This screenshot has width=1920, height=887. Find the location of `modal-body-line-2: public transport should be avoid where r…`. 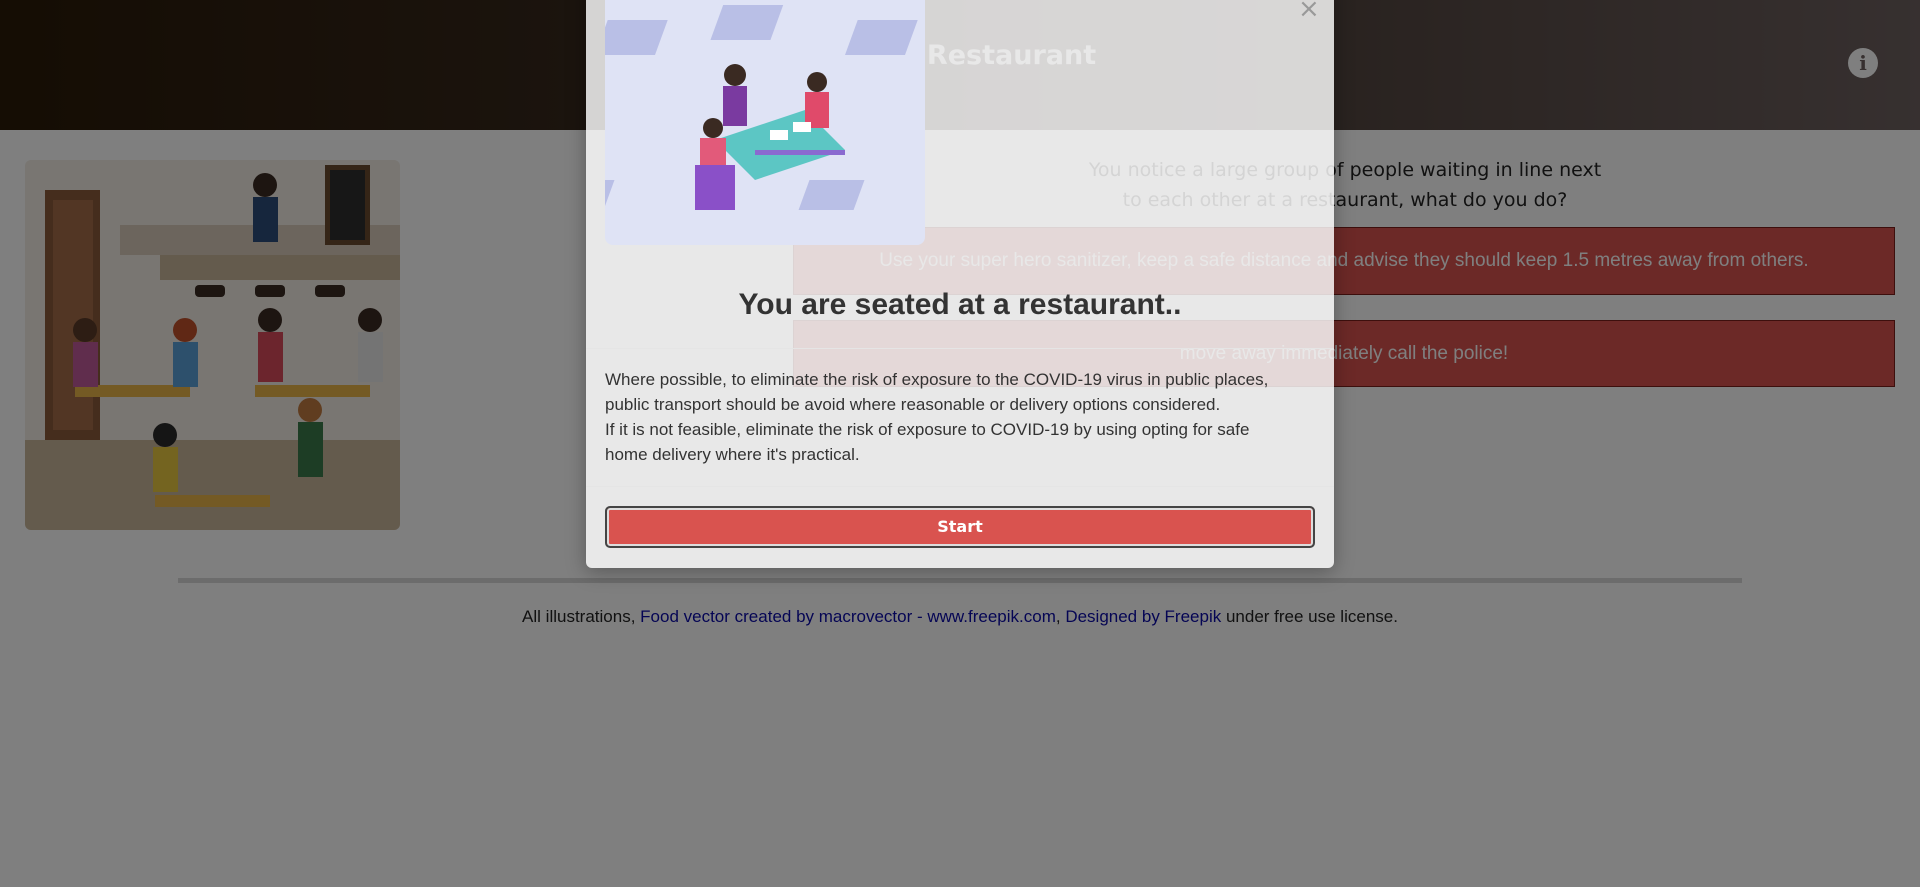

modal-body-line-2: public transport should be avoid where r… is located at coordinates (913, 404).